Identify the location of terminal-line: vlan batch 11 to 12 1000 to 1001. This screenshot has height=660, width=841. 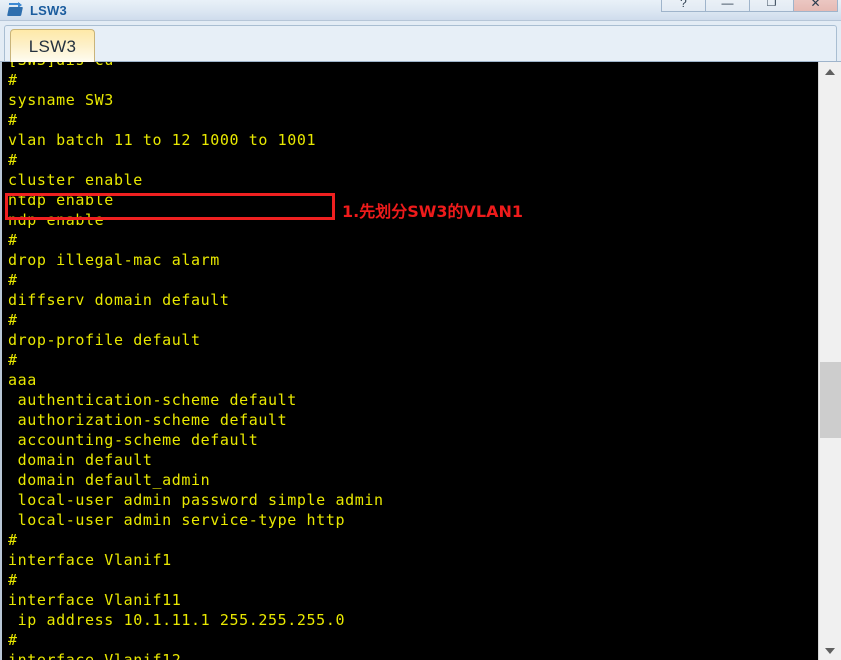
(162, 140).